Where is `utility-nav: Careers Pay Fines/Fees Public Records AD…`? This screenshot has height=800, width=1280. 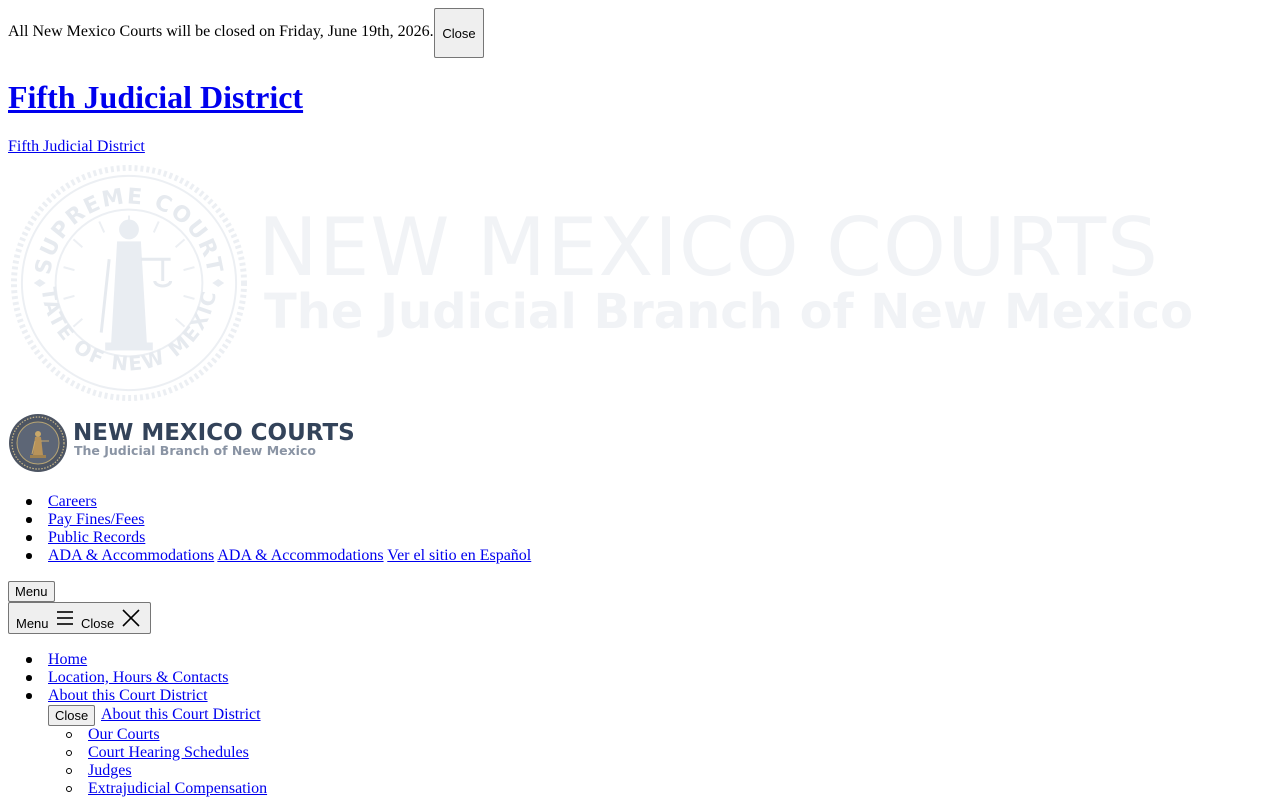
utility-nav: Careers Pay Fines/Fees Public Records AD… is located at coordinates (278, 529).